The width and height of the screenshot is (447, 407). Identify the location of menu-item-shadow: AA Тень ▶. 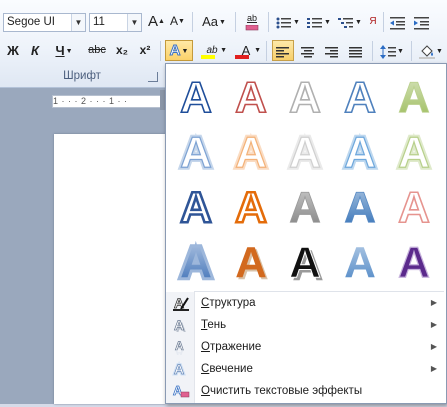
(306, 325).